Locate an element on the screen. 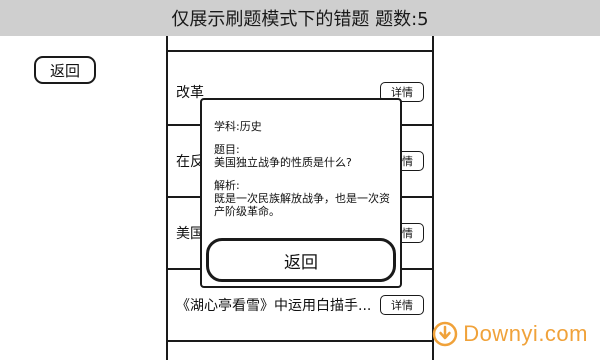 Image resolution: width=600 pixels, height=360 pixels. modal-back-button: 返回 is located at coordinates (301, 260).